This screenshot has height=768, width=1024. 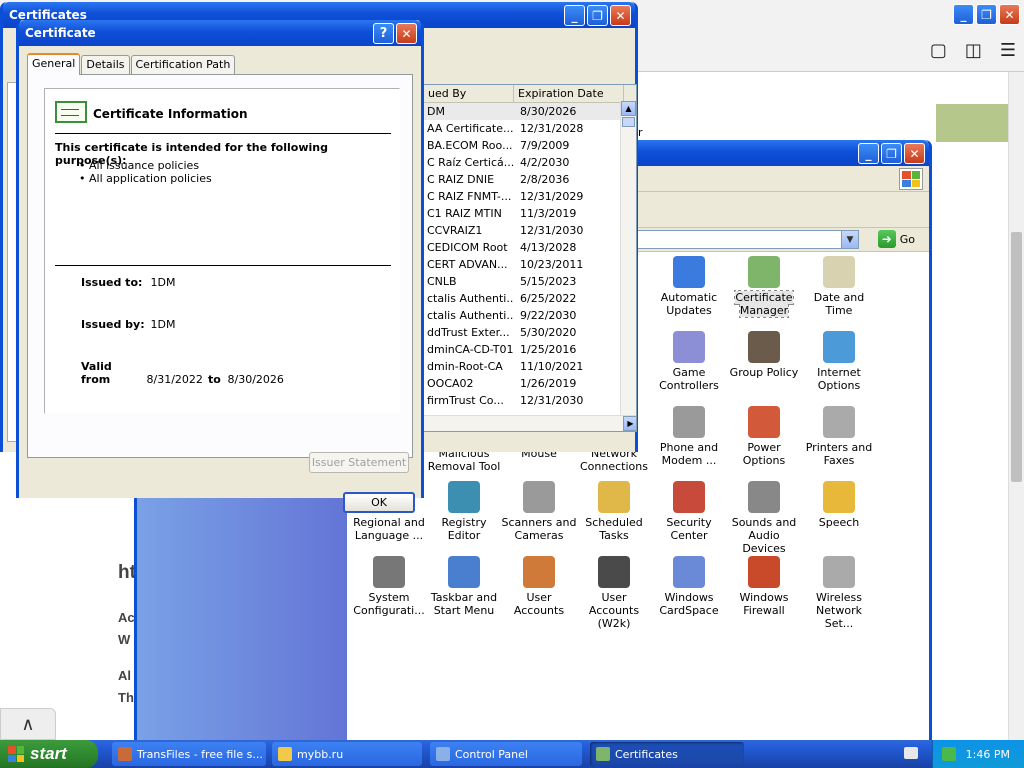 I want to click on control-panel-item: Certificate Manager, so click(x=764, y=287).